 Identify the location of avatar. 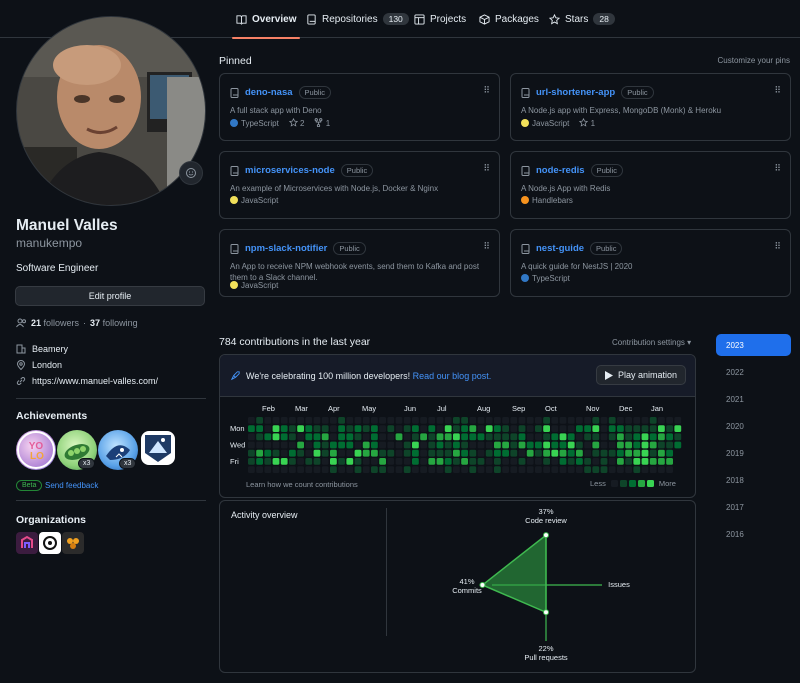
(111, 111).